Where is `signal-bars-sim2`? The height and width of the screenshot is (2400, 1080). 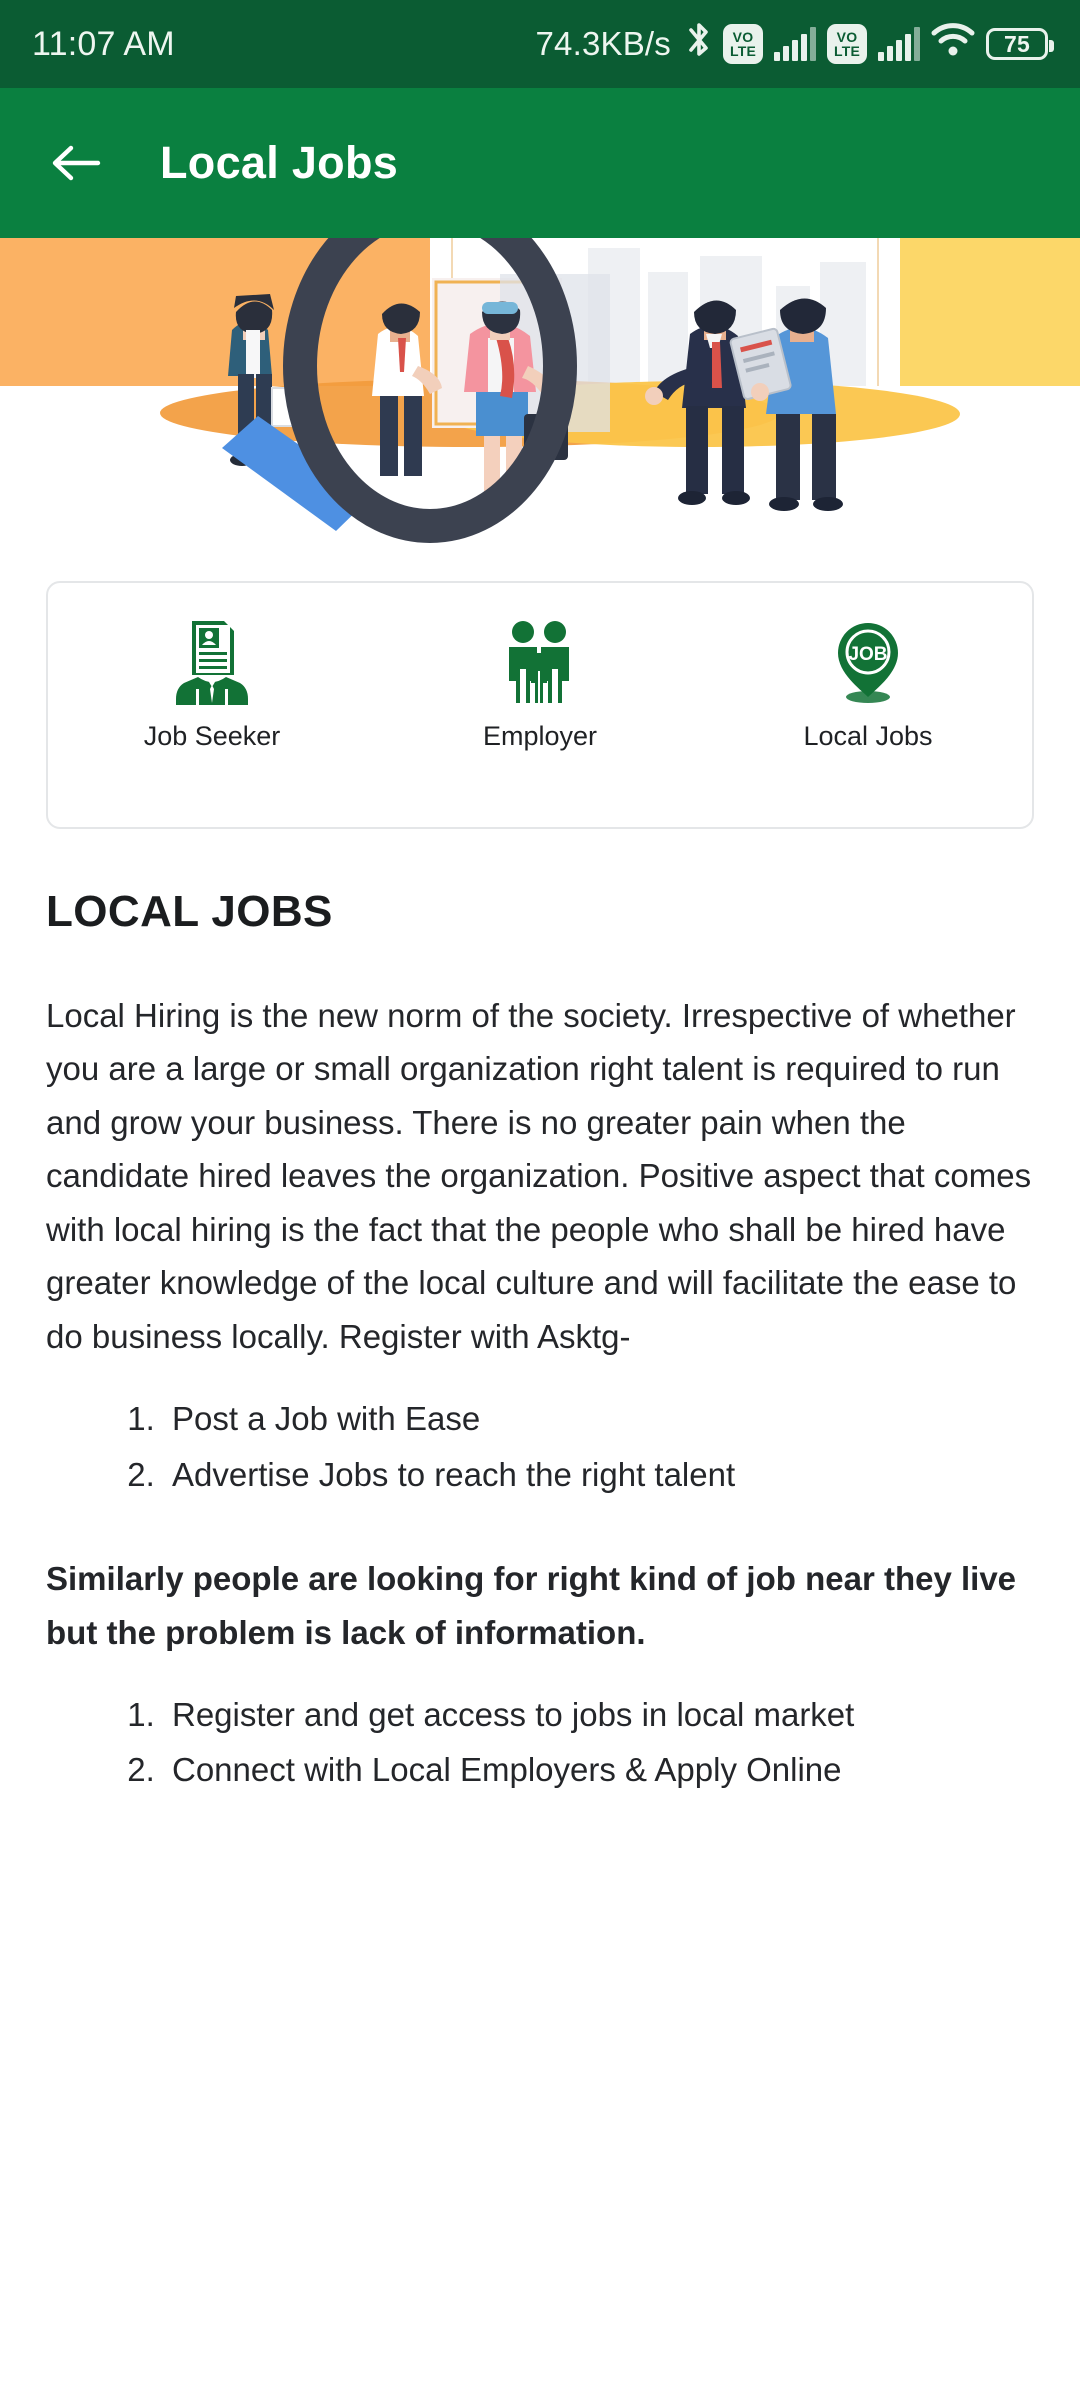
signal-bars-sim2 is located at coordinates (899, 44).